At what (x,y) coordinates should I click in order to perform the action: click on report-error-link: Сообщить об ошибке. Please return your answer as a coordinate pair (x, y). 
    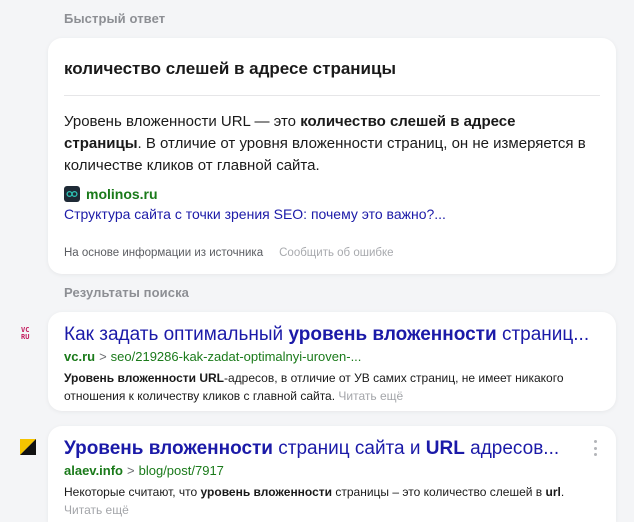
    Looking at the image, I should click on (336, 253).